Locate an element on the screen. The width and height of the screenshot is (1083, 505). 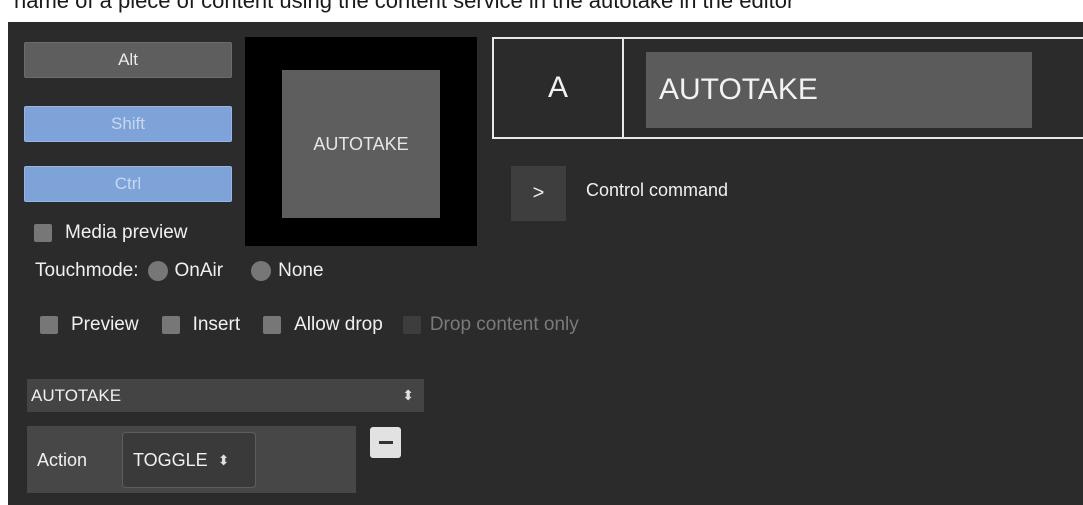
none-radio is located at coordinates (261, 271).